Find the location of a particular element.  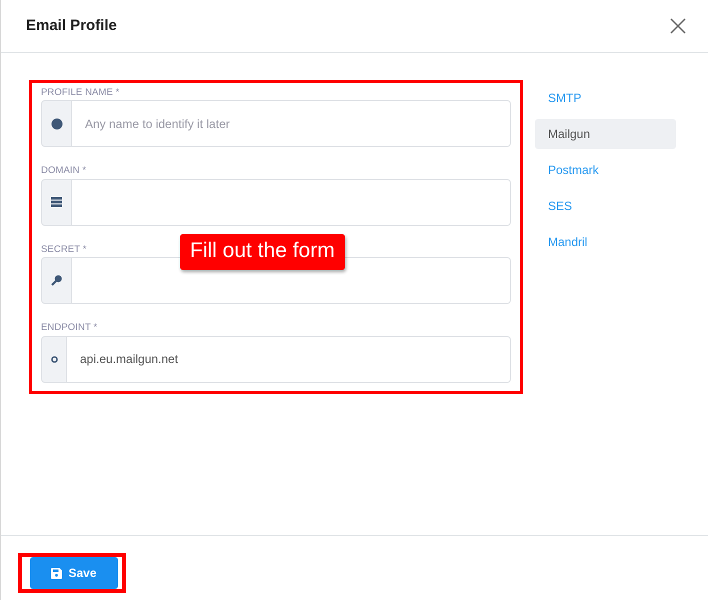

save-button: Save is located at coordinates (74, 573).